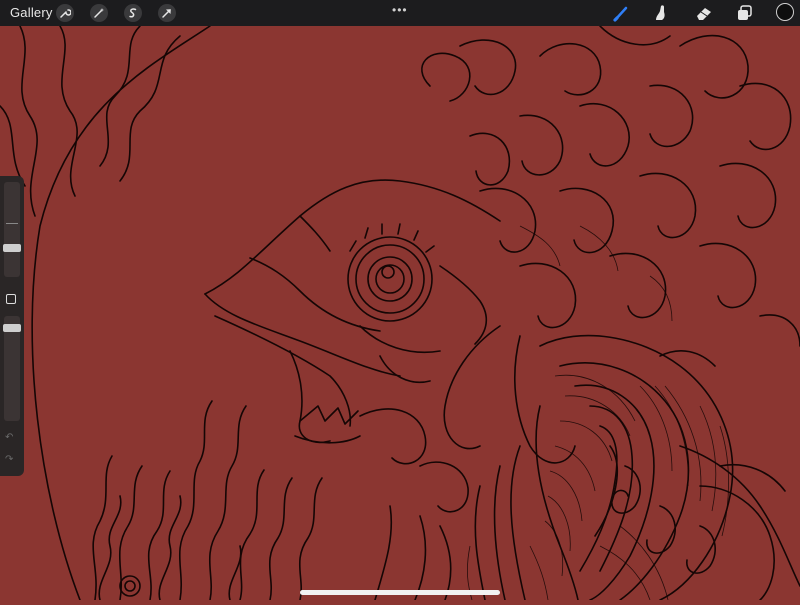 The image size is (800, 605). What do you see at coordinates (99, 13) in the screenshot?
I see `magic-wand-icon` at bounding box center [99, 13].